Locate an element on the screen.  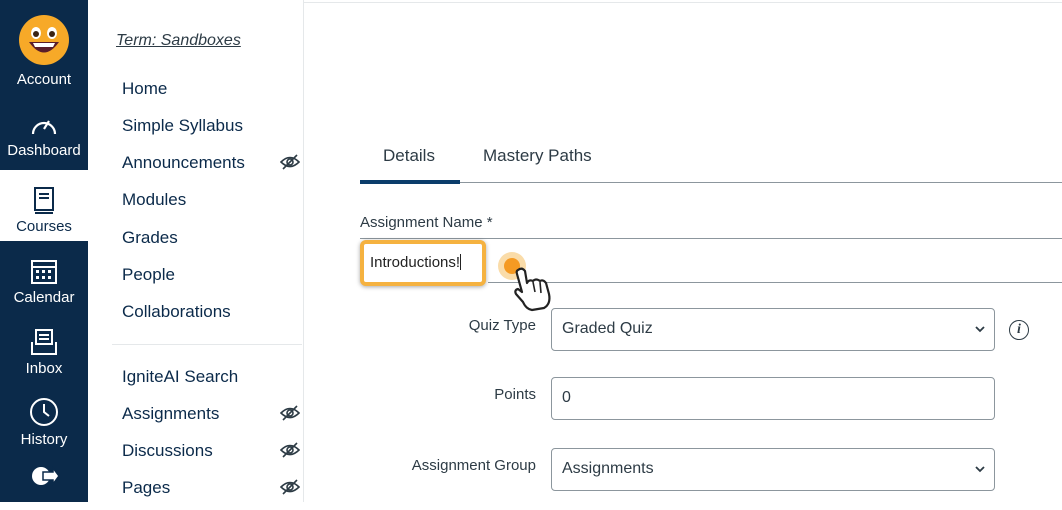
quiz-type-value: Graded Quiz is located at coordinates (607, 328).